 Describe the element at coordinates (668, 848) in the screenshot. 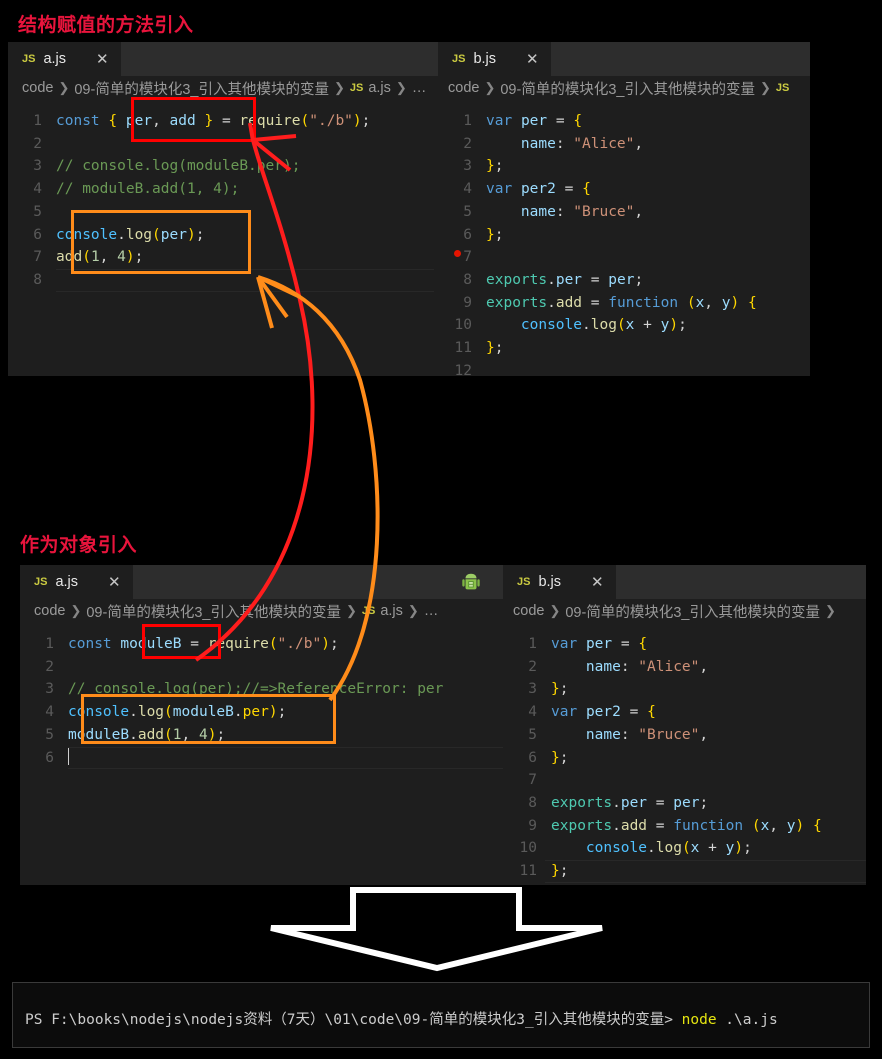

I see `code-line: console.log(x + y);` at that location.